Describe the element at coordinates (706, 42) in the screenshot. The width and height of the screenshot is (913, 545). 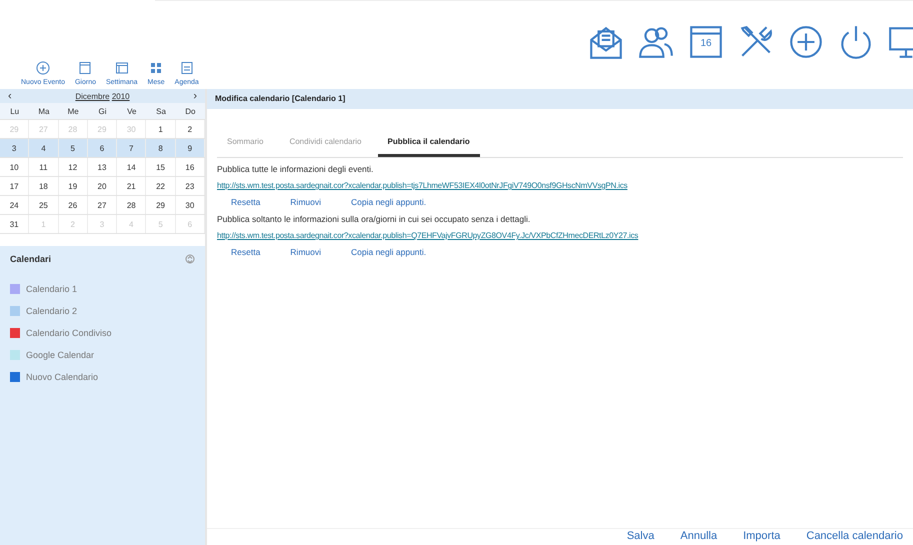
I see `calendar-icon: 16` at that location.